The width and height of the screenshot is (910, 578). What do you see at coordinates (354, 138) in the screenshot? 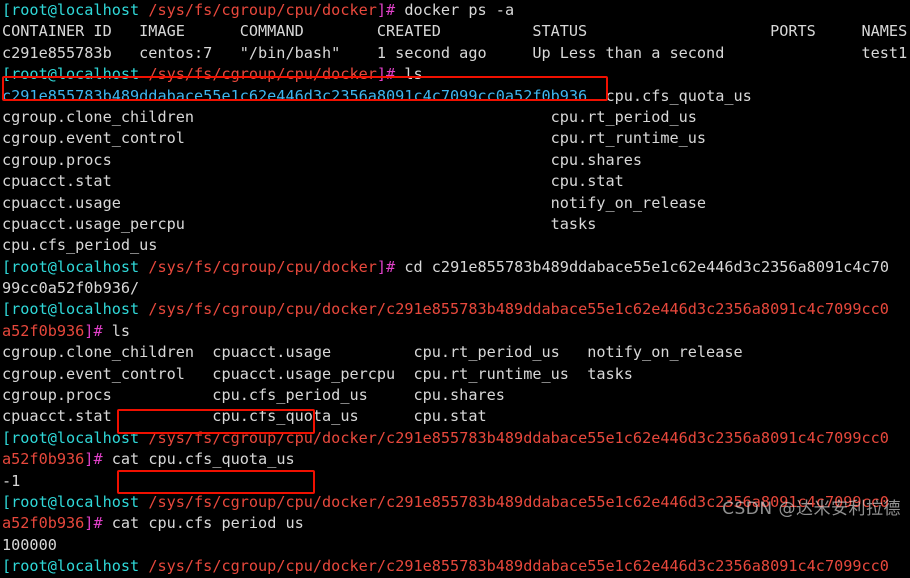
I see `ls-output-row: cgroup.event_control cpu.rt_runtime_us` at bounding box center [354, 138].